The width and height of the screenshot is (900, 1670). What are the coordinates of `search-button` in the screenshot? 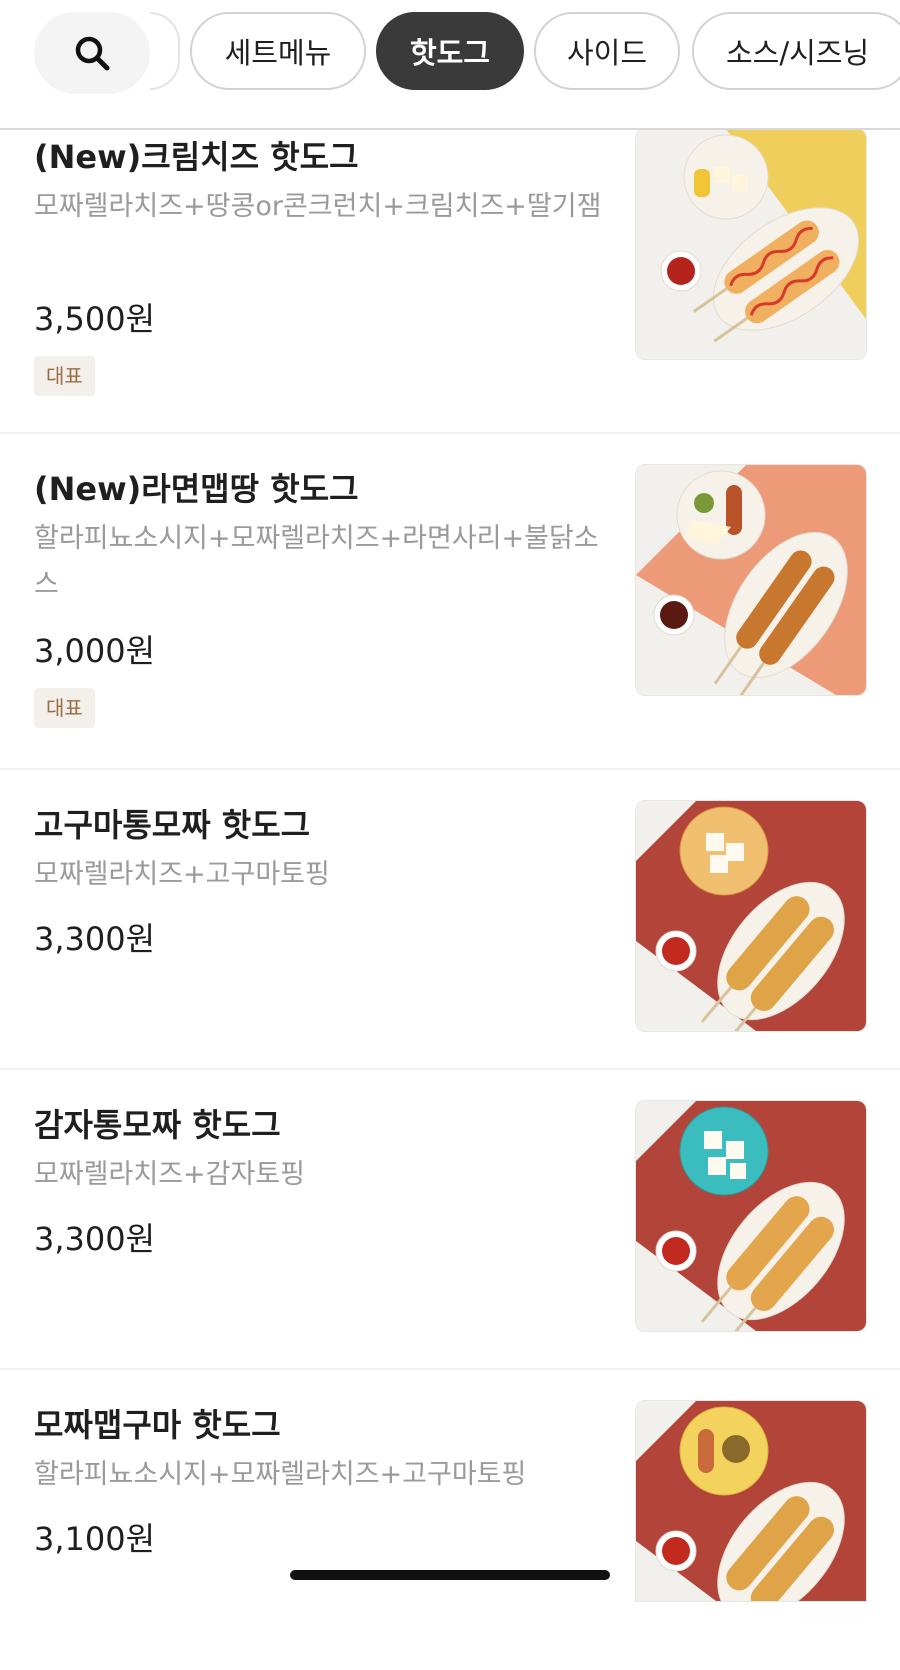 It's located at (92, 53).